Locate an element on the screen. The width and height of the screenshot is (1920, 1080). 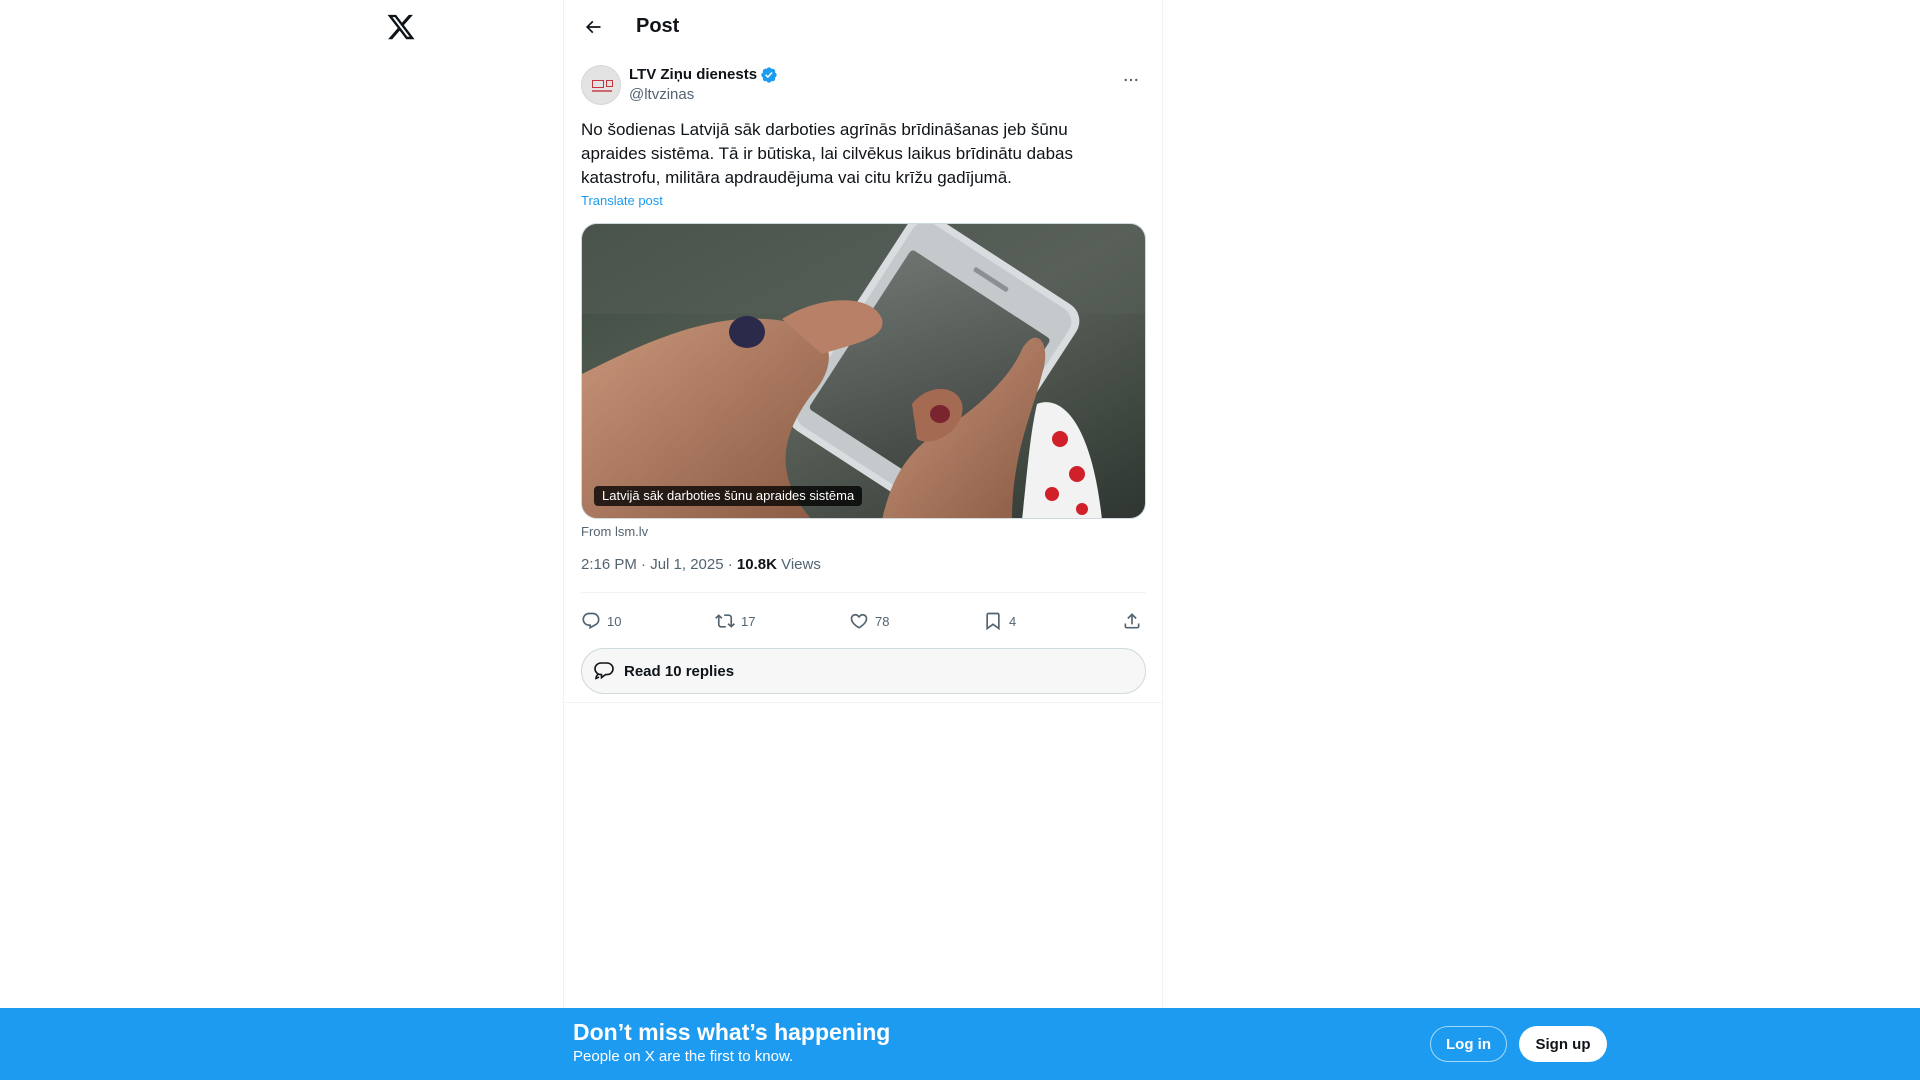
like-count: 78 is located at coordinates (882, 621).